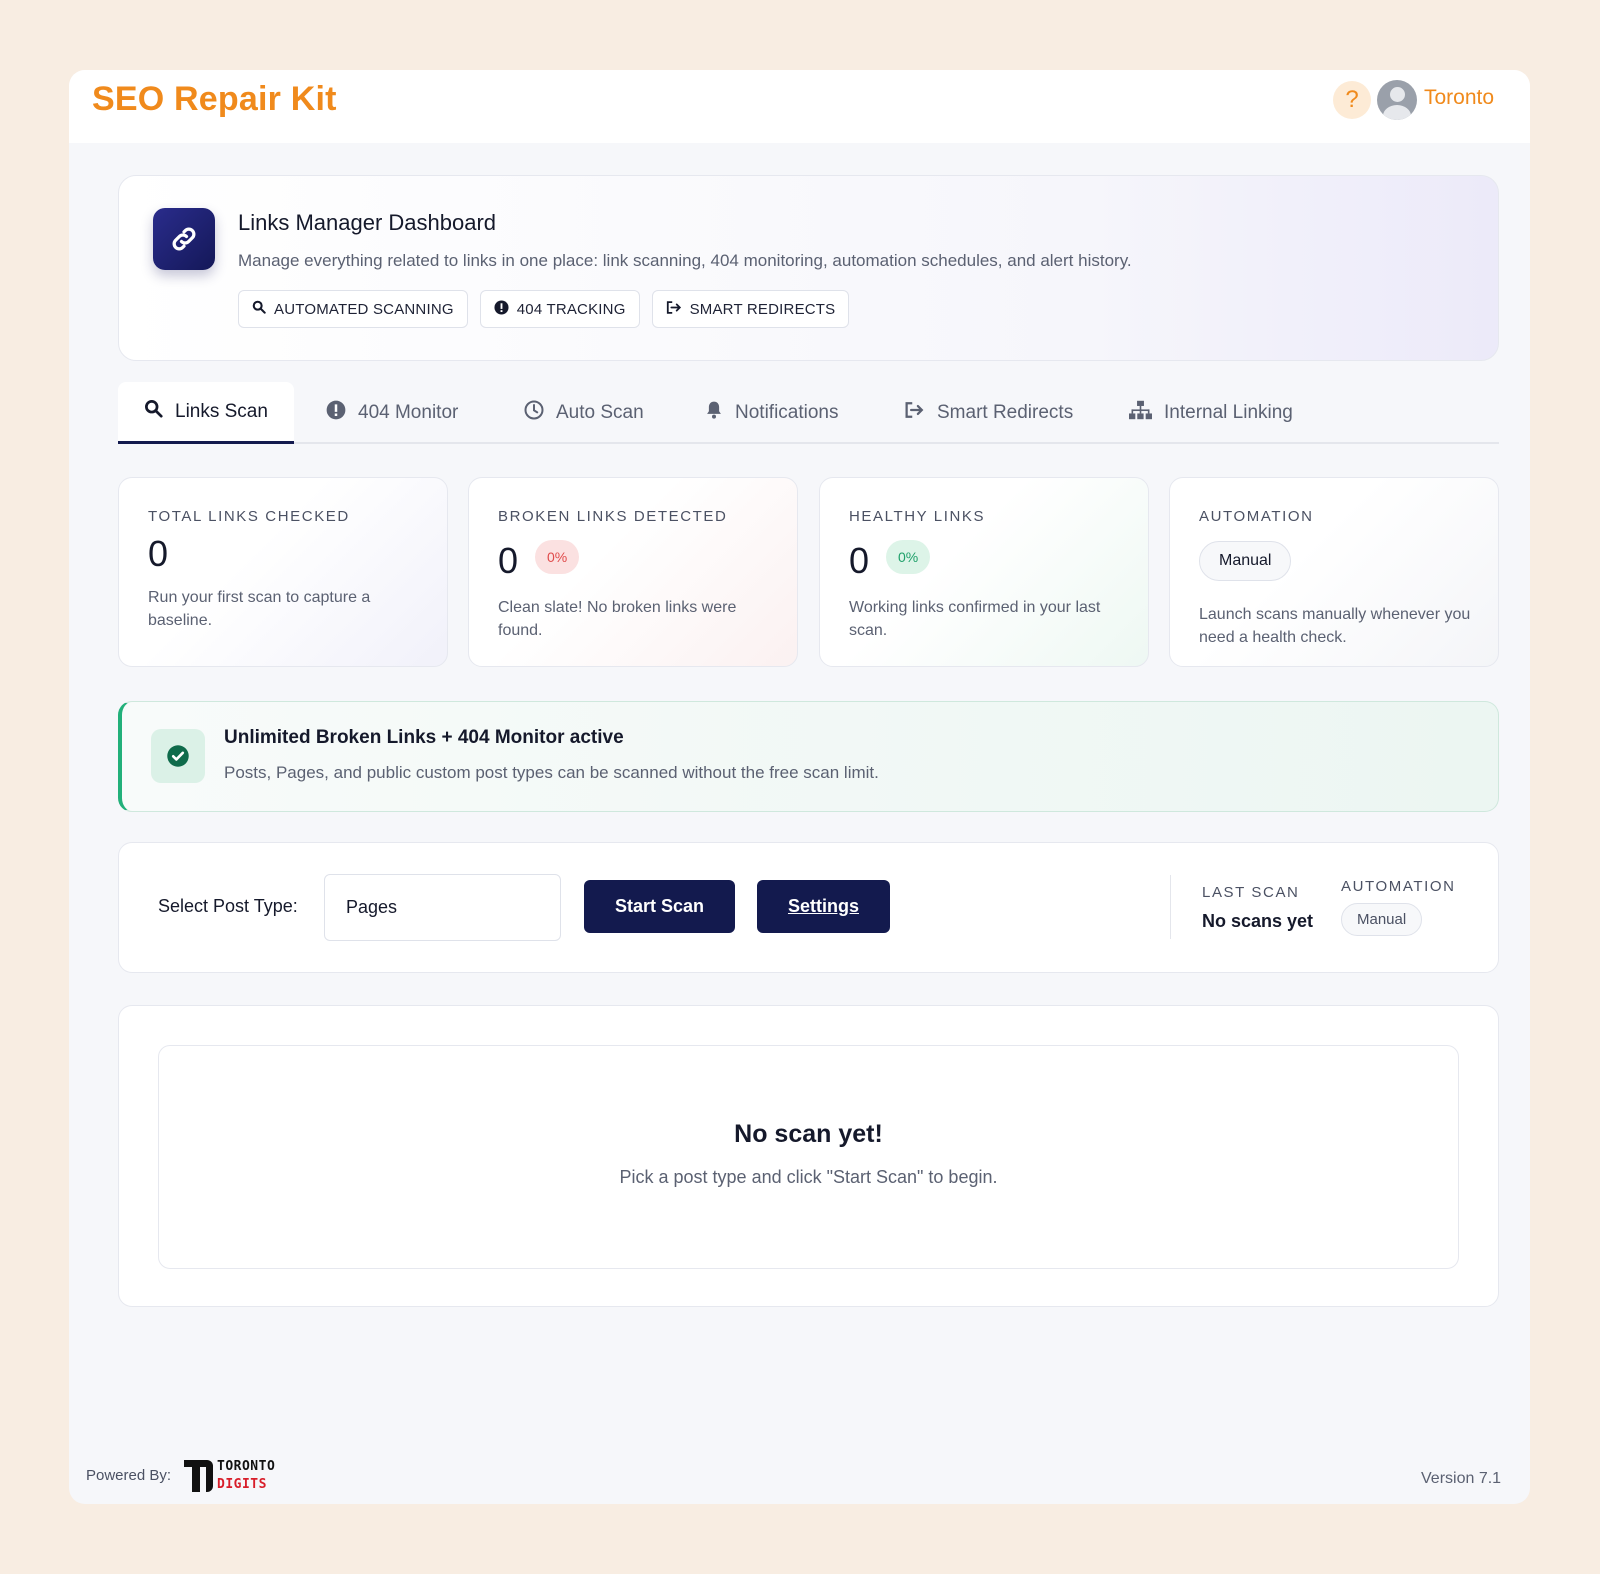 Image resolution: width=1600 pixels, height=1574 pixels. What do you see at coordinates (762, 309) in the screenshot?
I see `chip-label: SMART REDIRECTS` at bounding box center [762, 309].